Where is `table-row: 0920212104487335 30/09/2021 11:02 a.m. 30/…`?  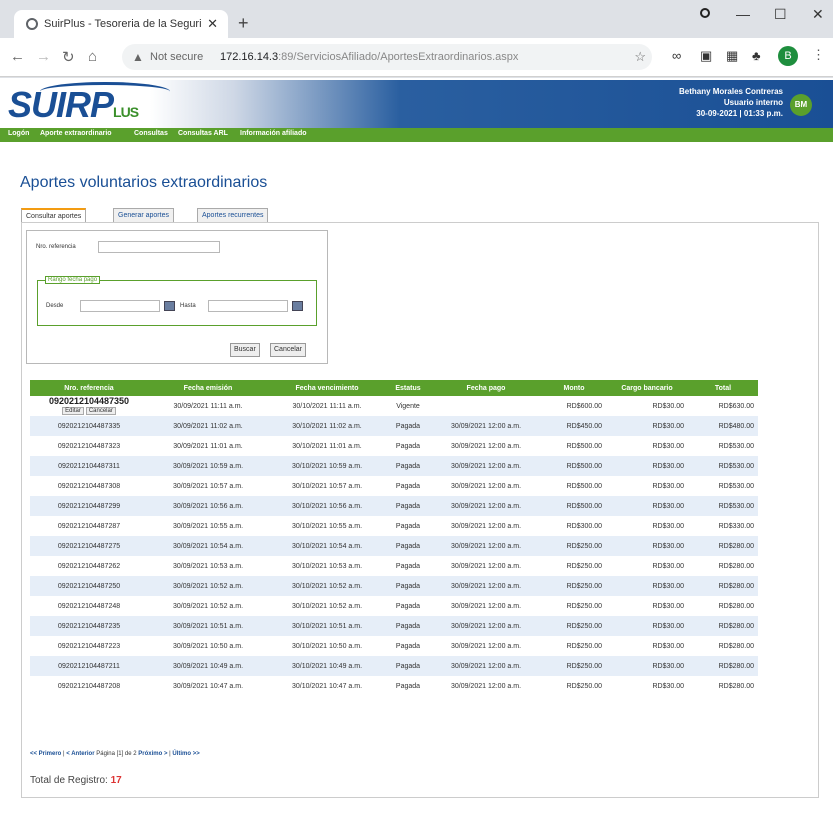 table-row: 0920212104487335 30/09/2021 11:02 a.m. 30/… is located at coordinates (394, 426).